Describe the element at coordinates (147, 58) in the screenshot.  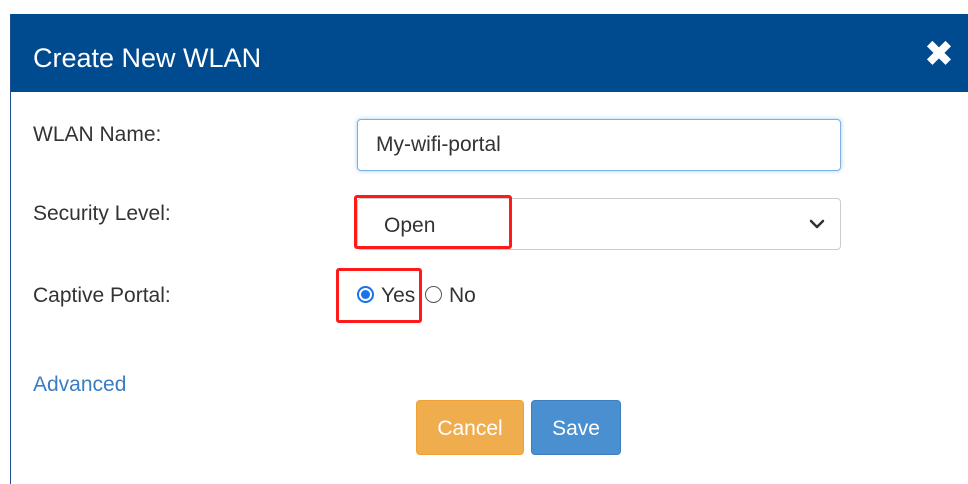
I see `dialog-title: Create New WLAN` at that location.